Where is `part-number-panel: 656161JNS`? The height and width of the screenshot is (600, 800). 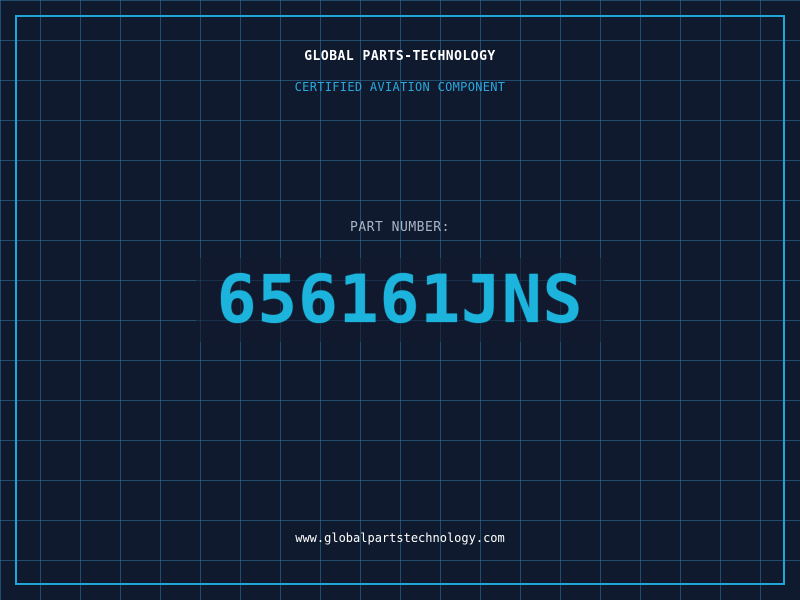 part-number-panel: 656161JNS is located at coordinates (400, 300).